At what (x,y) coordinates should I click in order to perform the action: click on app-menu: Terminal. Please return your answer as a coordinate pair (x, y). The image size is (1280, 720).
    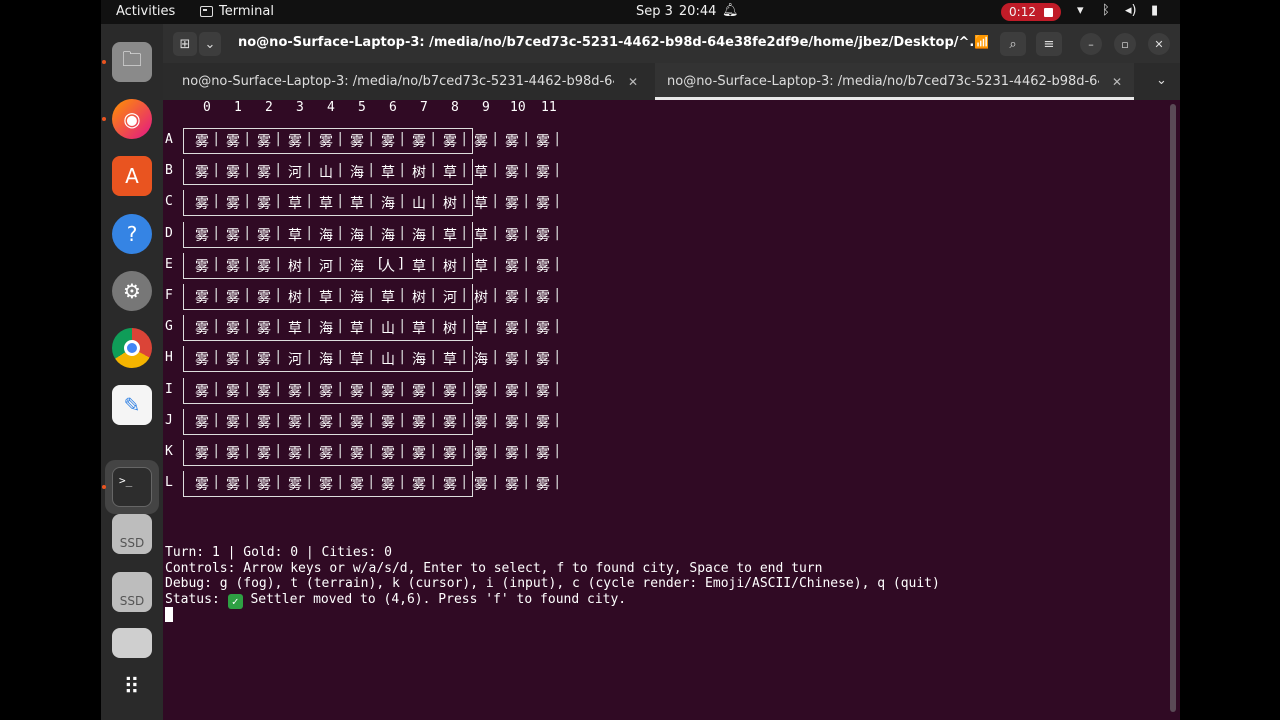
    Looking at the image, I should click on (237, 11).